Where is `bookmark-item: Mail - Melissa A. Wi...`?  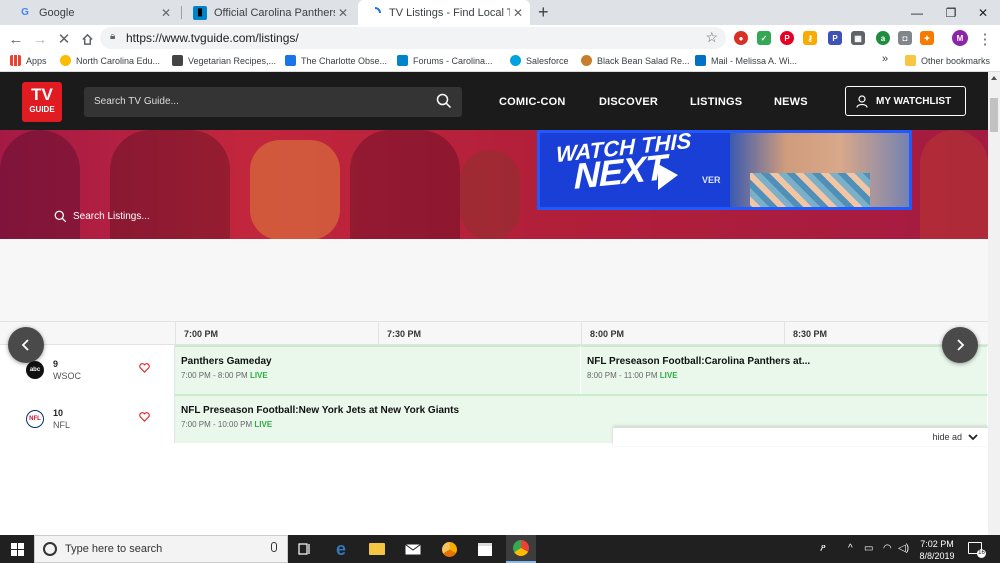 bookmark-item: Mail - Melissa A. Wi... is located at coordinates (746, 60).